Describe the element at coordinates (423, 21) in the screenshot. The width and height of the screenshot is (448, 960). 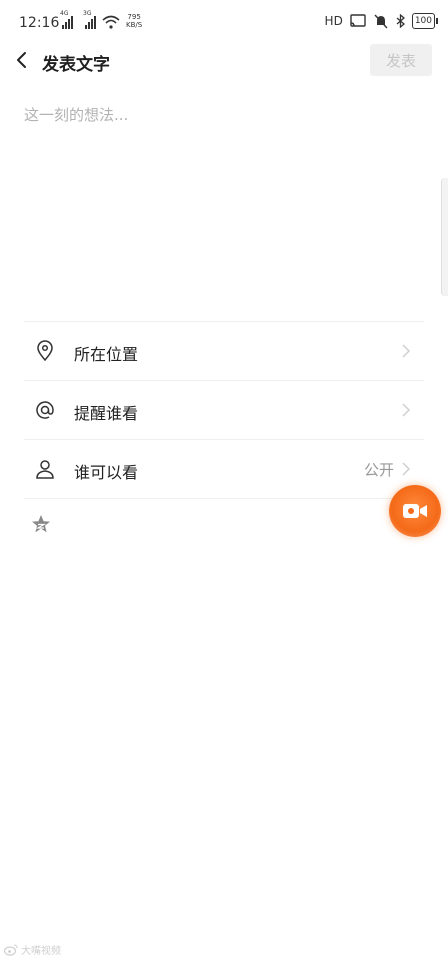
I see `battery-icon: 100` at that location.